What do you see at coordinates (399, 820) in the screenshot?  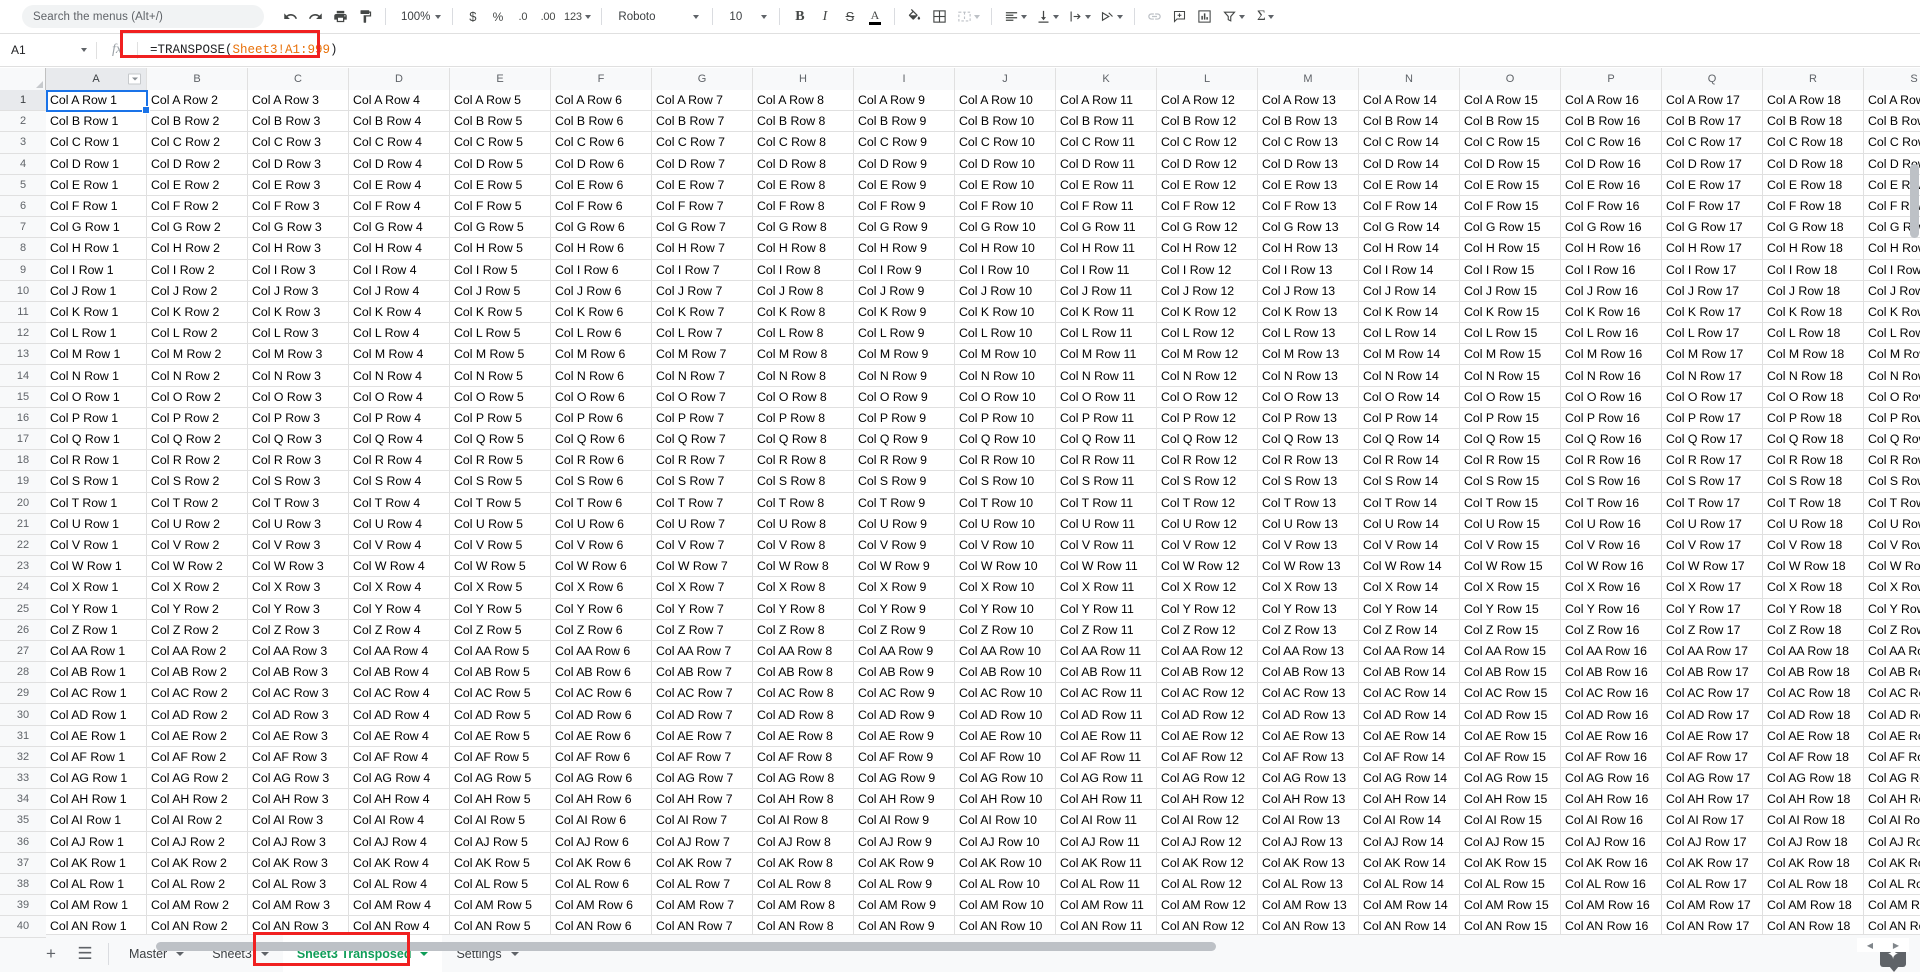 I see `cell-D35: Col AI Row 4` at bounding box center [399, 820].